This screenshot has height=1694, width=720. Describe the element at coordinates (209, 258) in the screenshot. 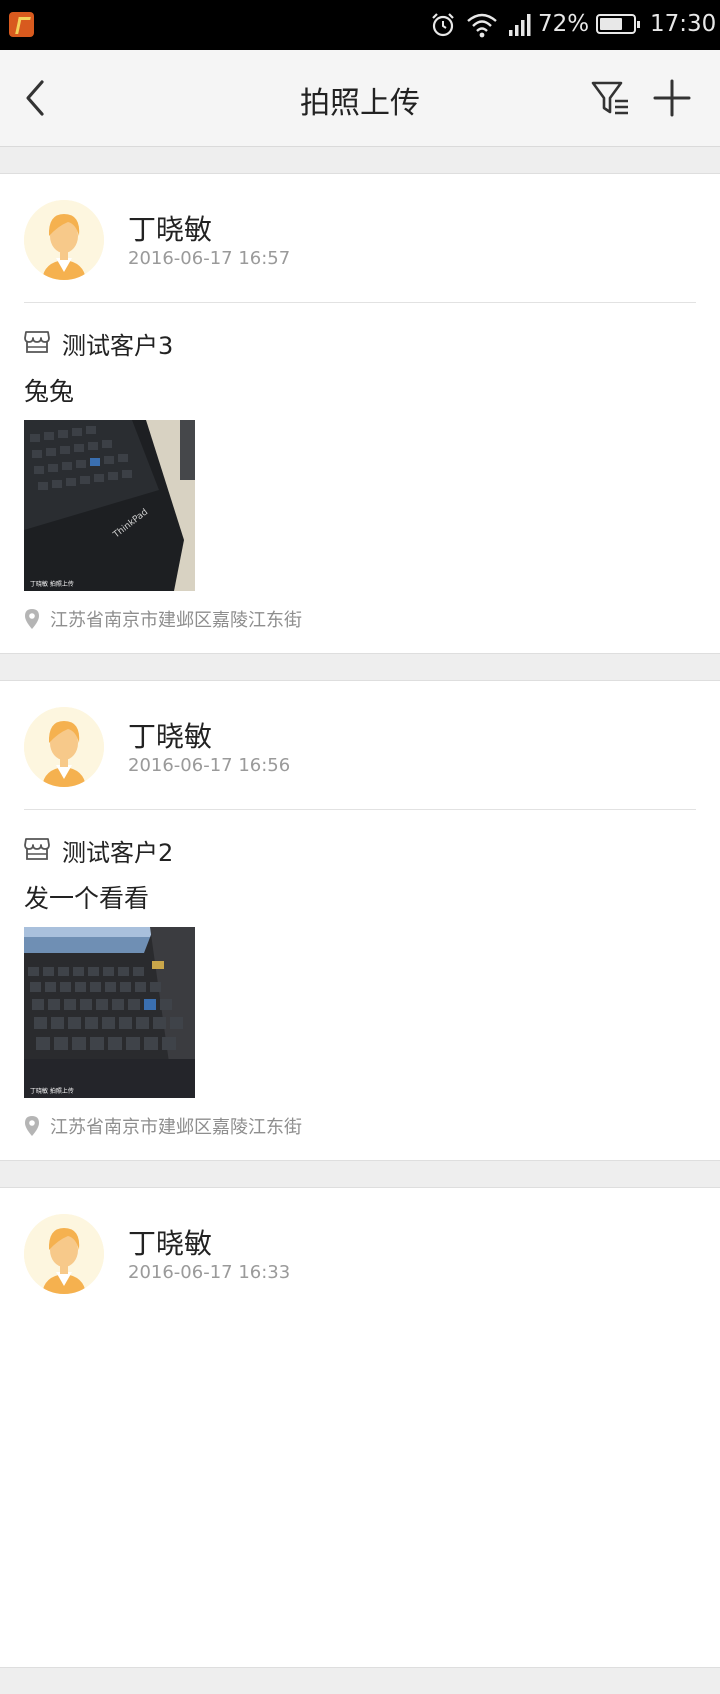

I see `post-time: 2016-06-17 16:57` at that location.